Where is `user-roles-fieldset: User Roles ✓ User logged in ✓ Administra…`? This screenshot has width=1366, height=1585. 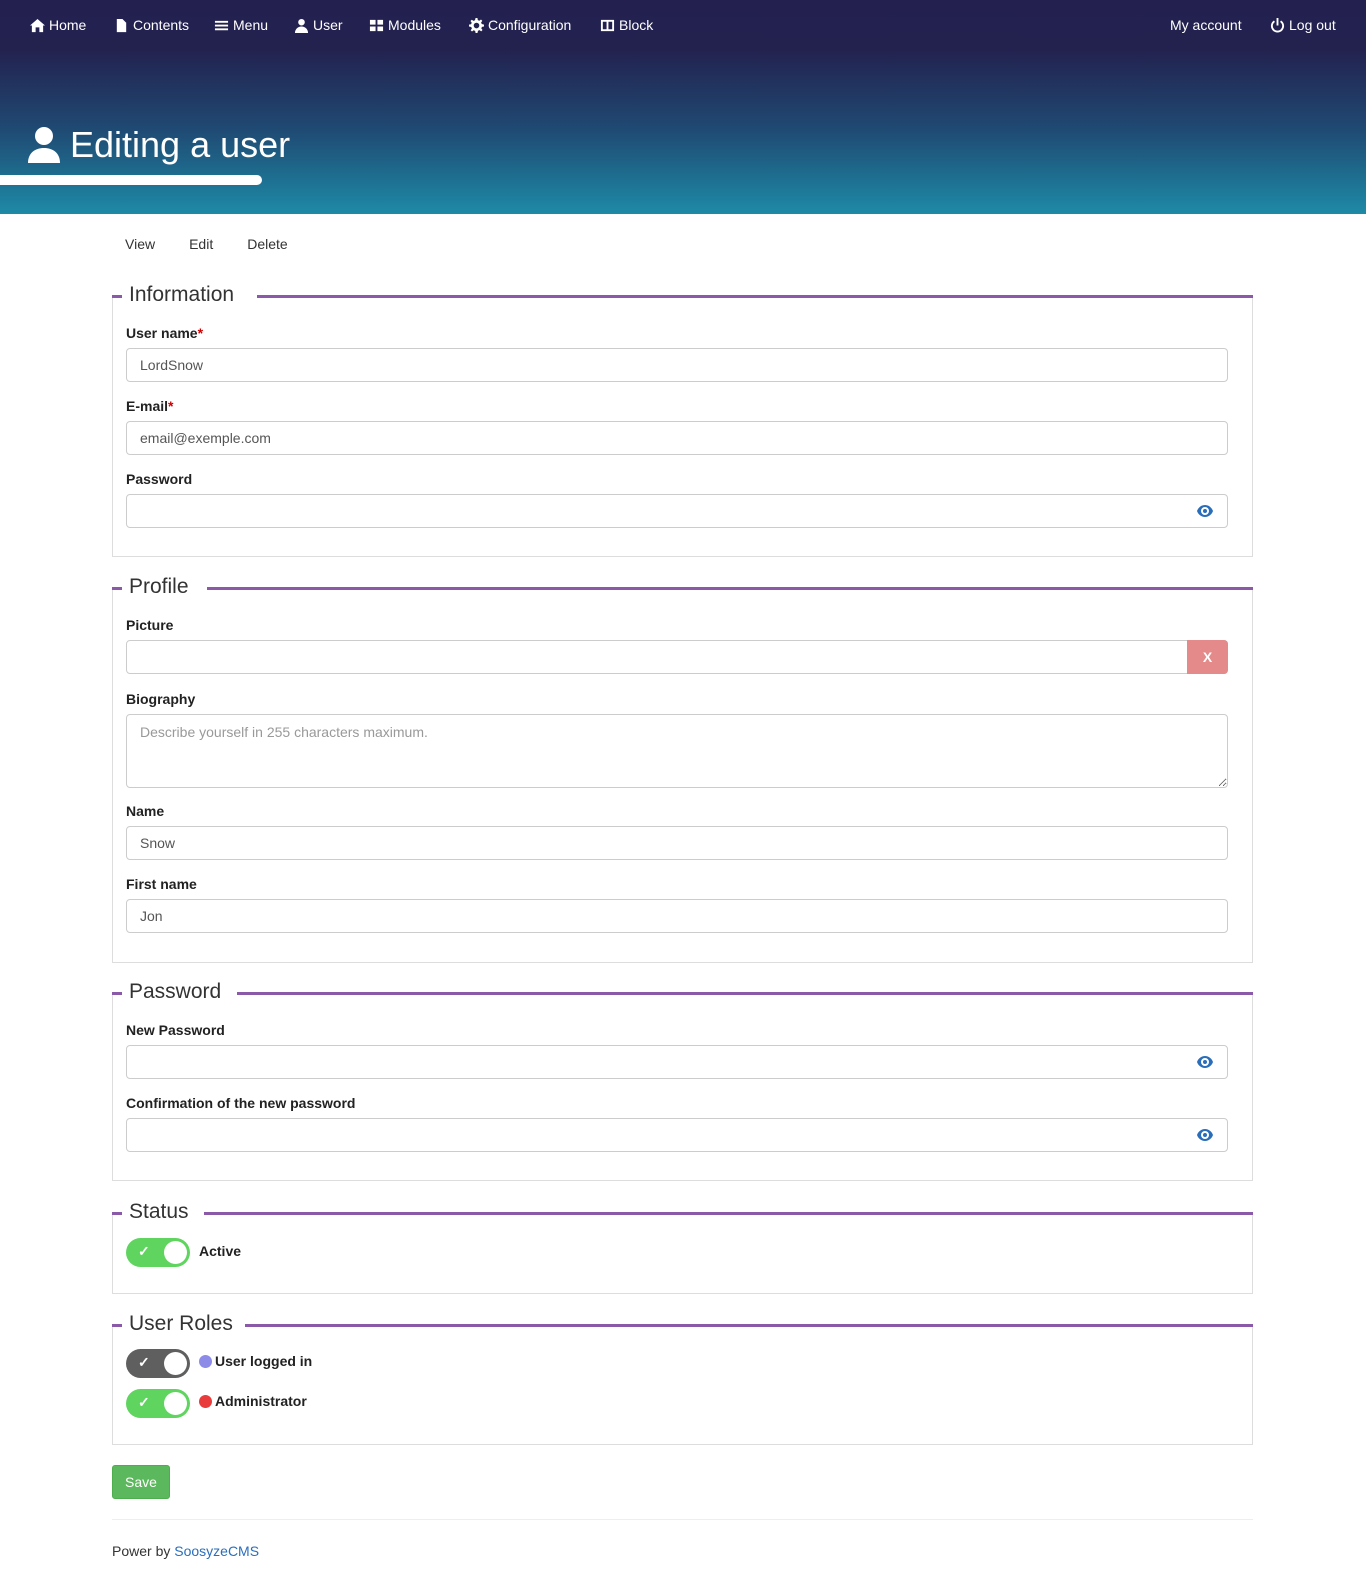 user-roles-fieldset: User Roles ✓ User logged in ✓ Administra… is located at coordinates (682, 1377).